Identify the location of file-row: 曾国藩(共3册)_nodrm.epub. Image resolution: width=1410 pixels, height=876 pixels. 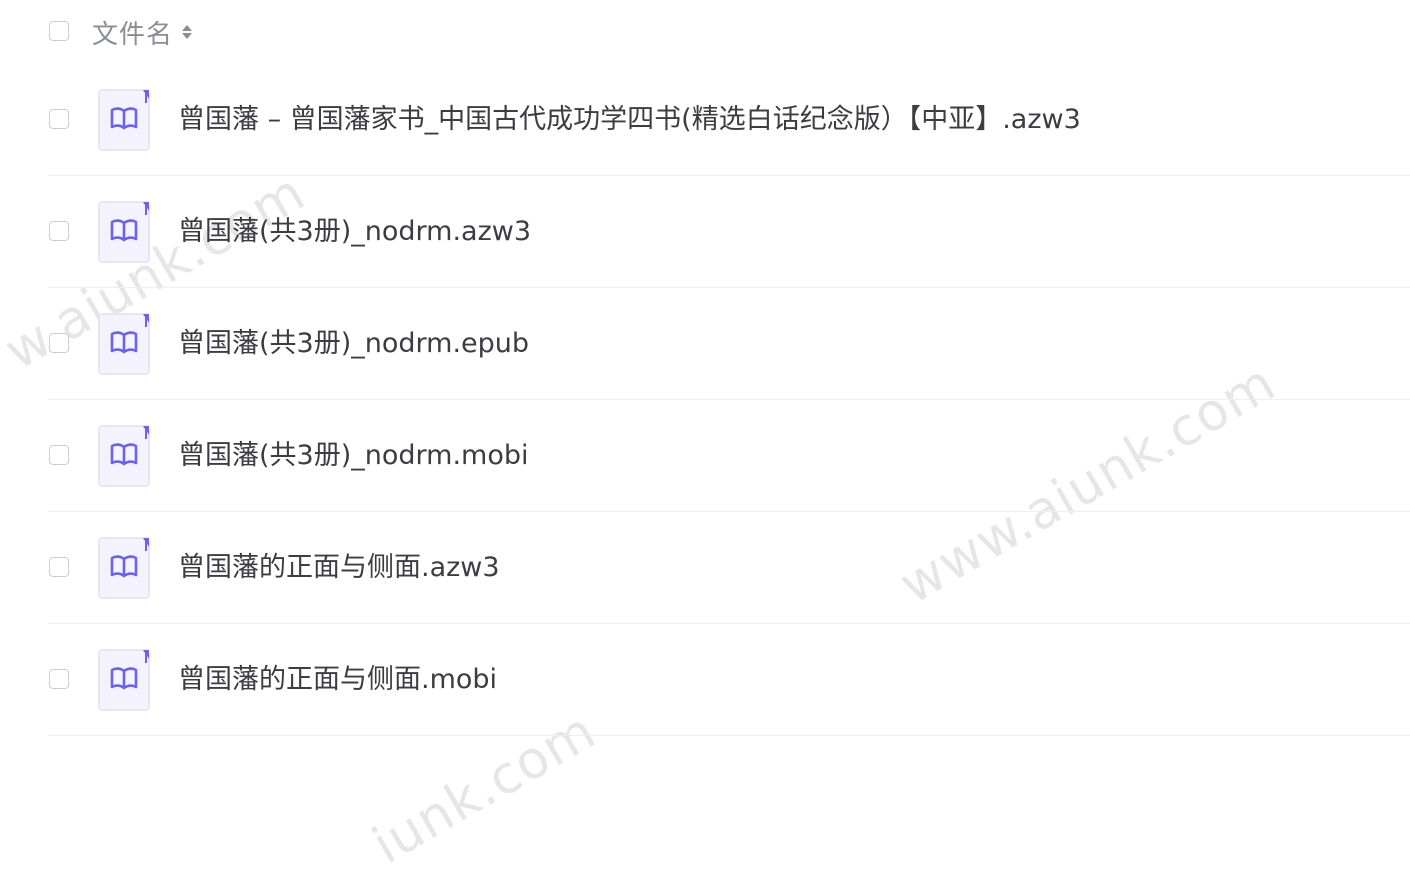
(705, 344).